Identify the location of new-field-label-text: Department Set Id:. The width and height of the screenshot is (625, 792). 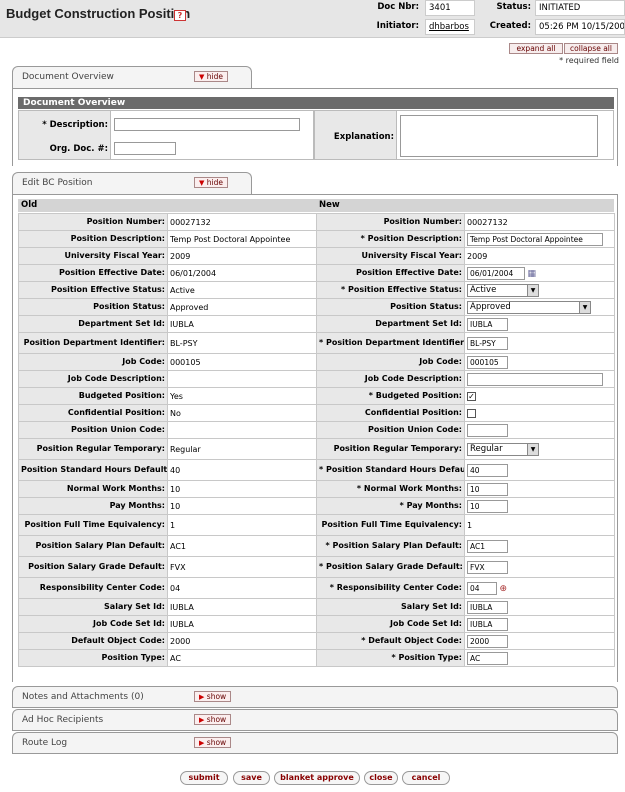
(418, 323).